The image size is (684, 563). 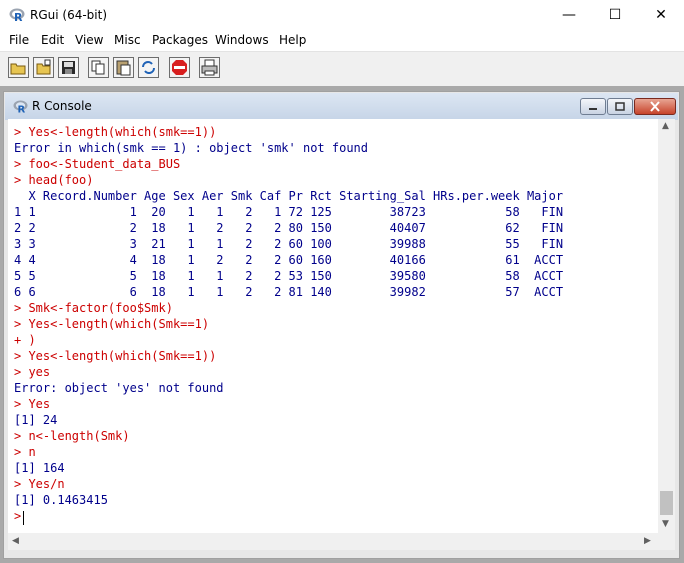 What do you see at coordinates (36, 420) in the screenshot?
I see `console-output-line: [1] 24` at bounding box center [36, 420].